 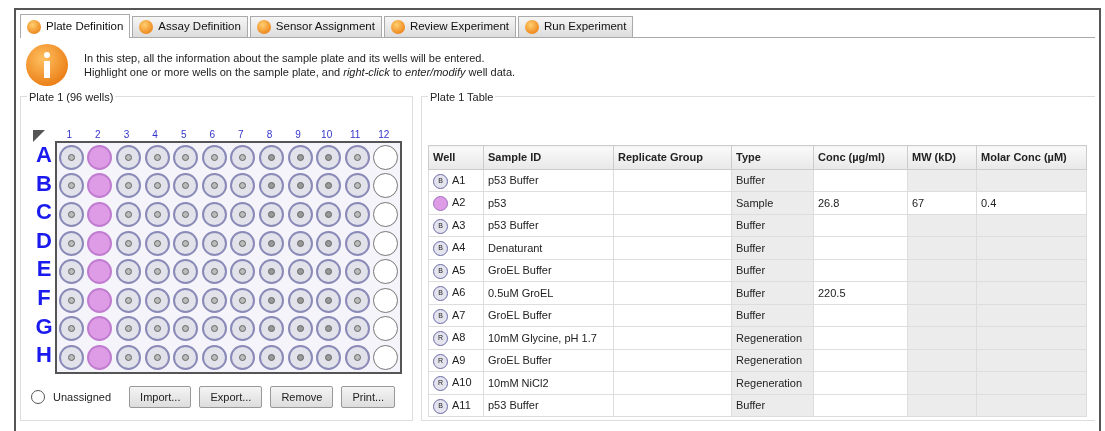 What do you see at coordinates (302, 397) in the screenshot?
I see `plate-button: Remove` at bounding box center [302, 397].